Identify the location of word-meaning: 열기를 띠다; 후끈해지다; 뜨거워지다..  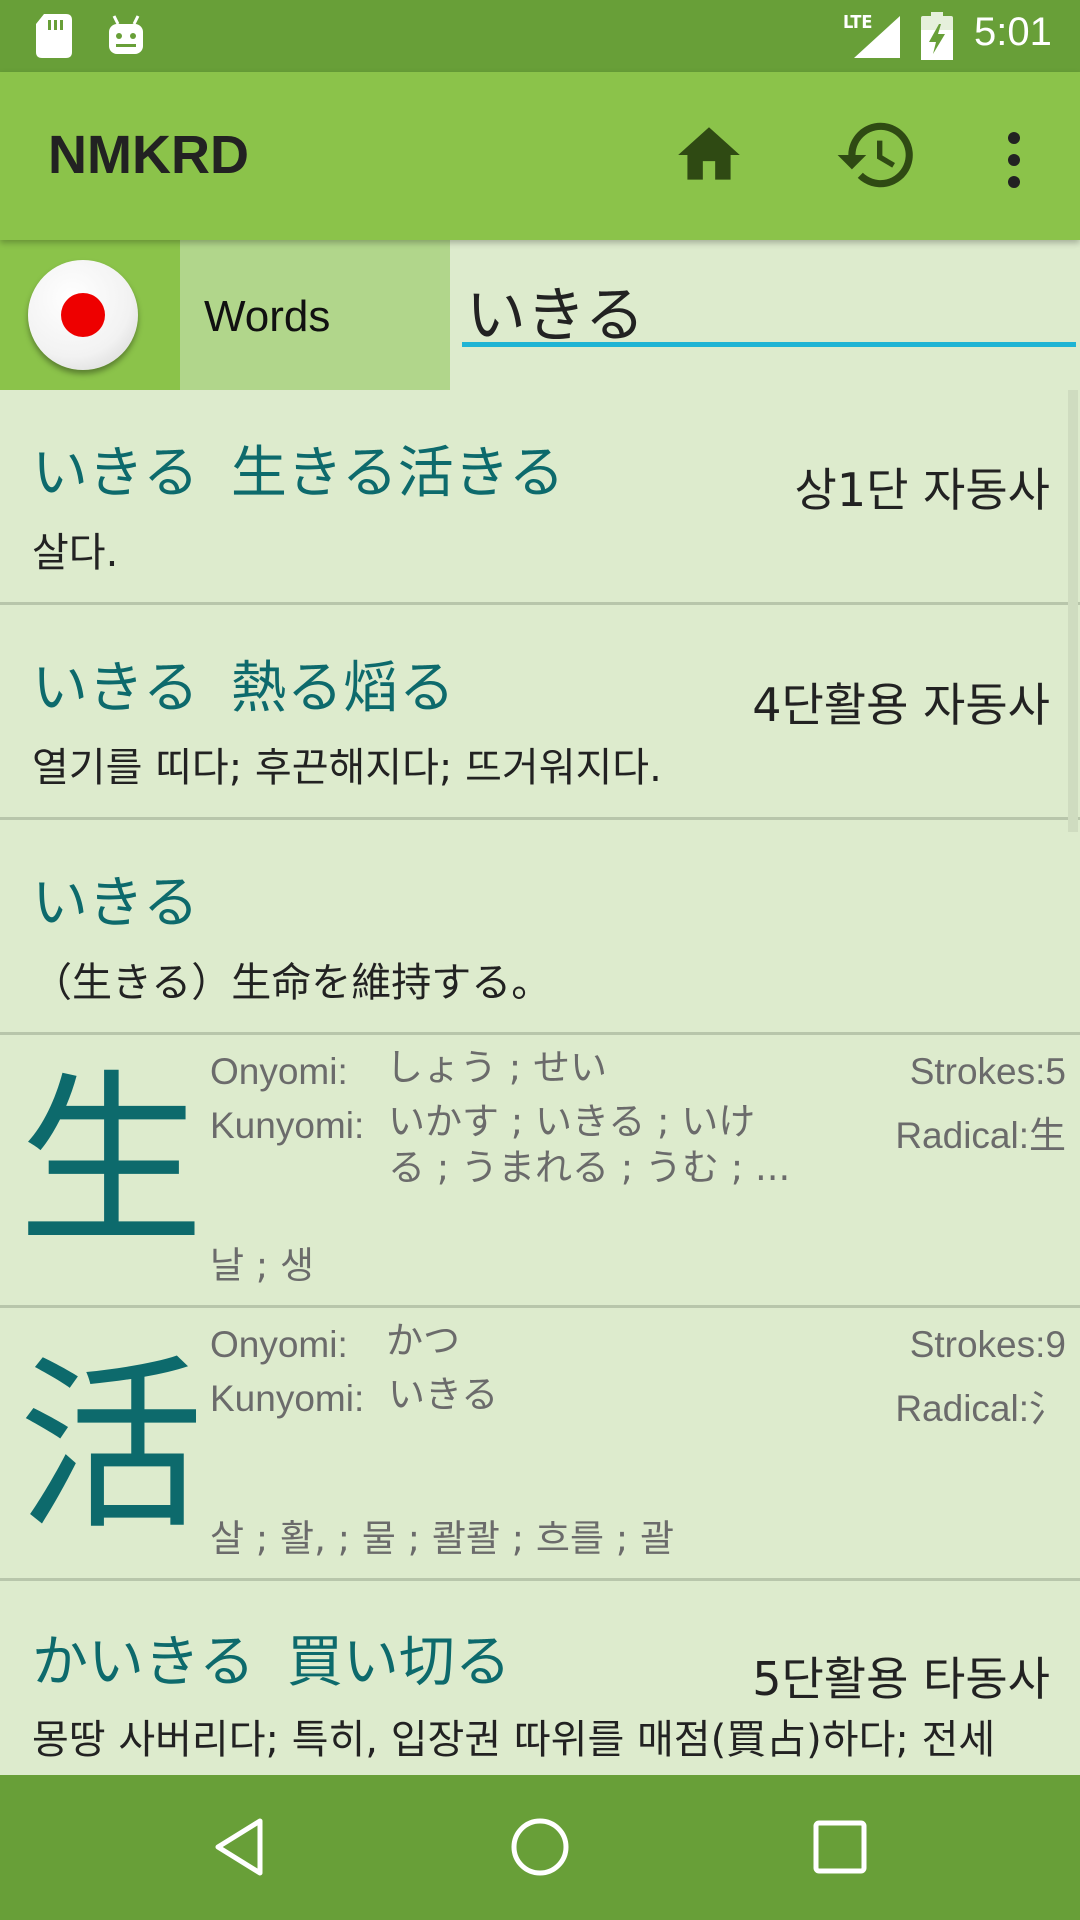
(347, 768).